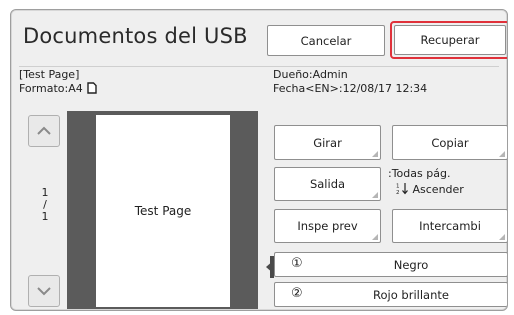  Describe the element at coordinates (419, 173) in the screenshot. I see `output-pages-text: :Todas pág.` at that location.